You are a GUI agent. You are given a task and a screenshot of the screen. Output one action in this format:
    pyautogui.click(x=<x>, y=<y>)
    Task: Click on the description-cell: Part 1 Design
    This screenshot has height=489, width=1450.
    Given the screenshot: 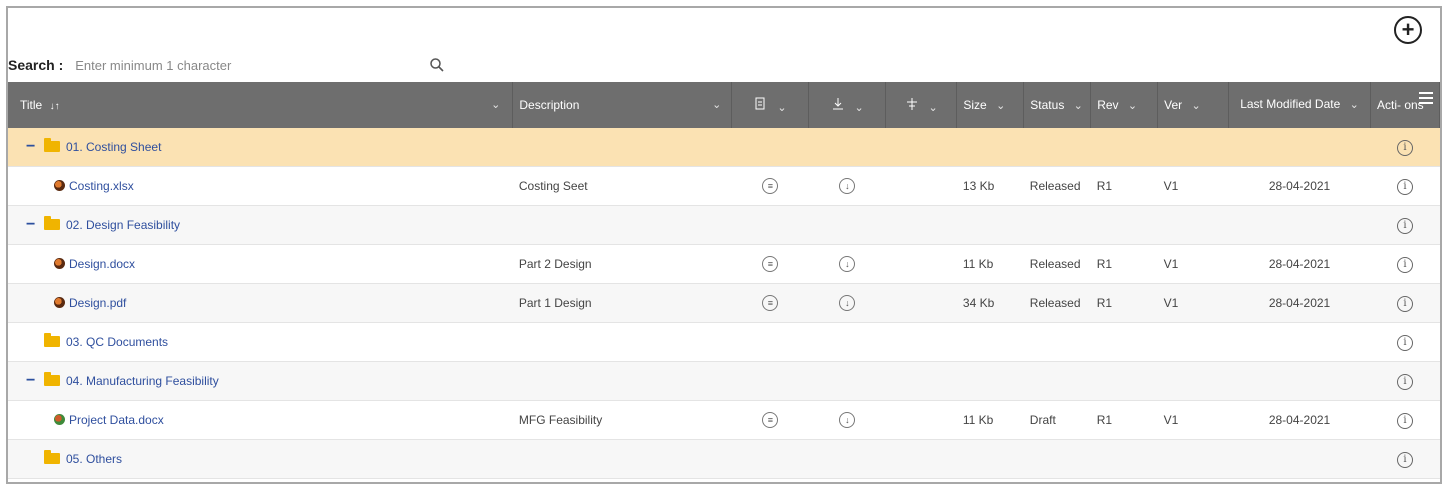 What is the action you would take?
    pyautogui.click(x=622, y=303)
    